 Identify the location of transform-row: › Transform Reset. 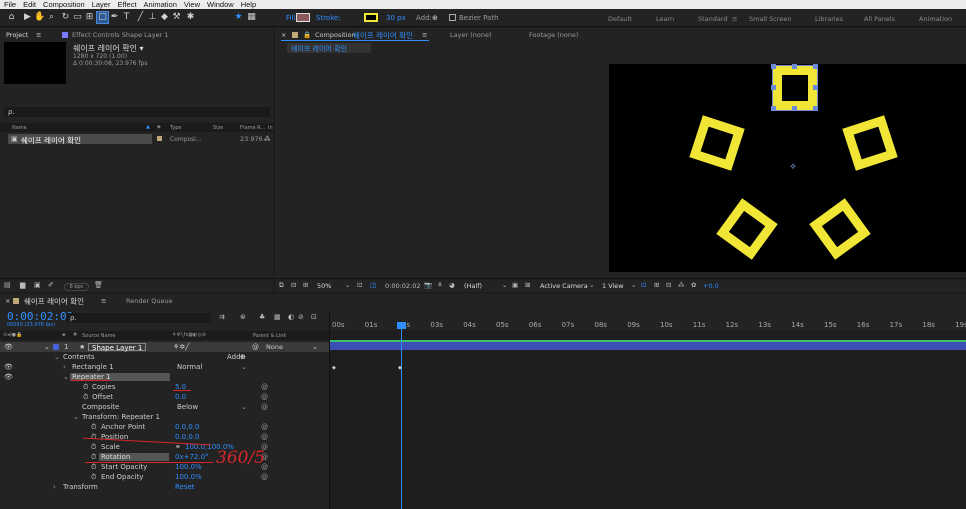
(164, 487).